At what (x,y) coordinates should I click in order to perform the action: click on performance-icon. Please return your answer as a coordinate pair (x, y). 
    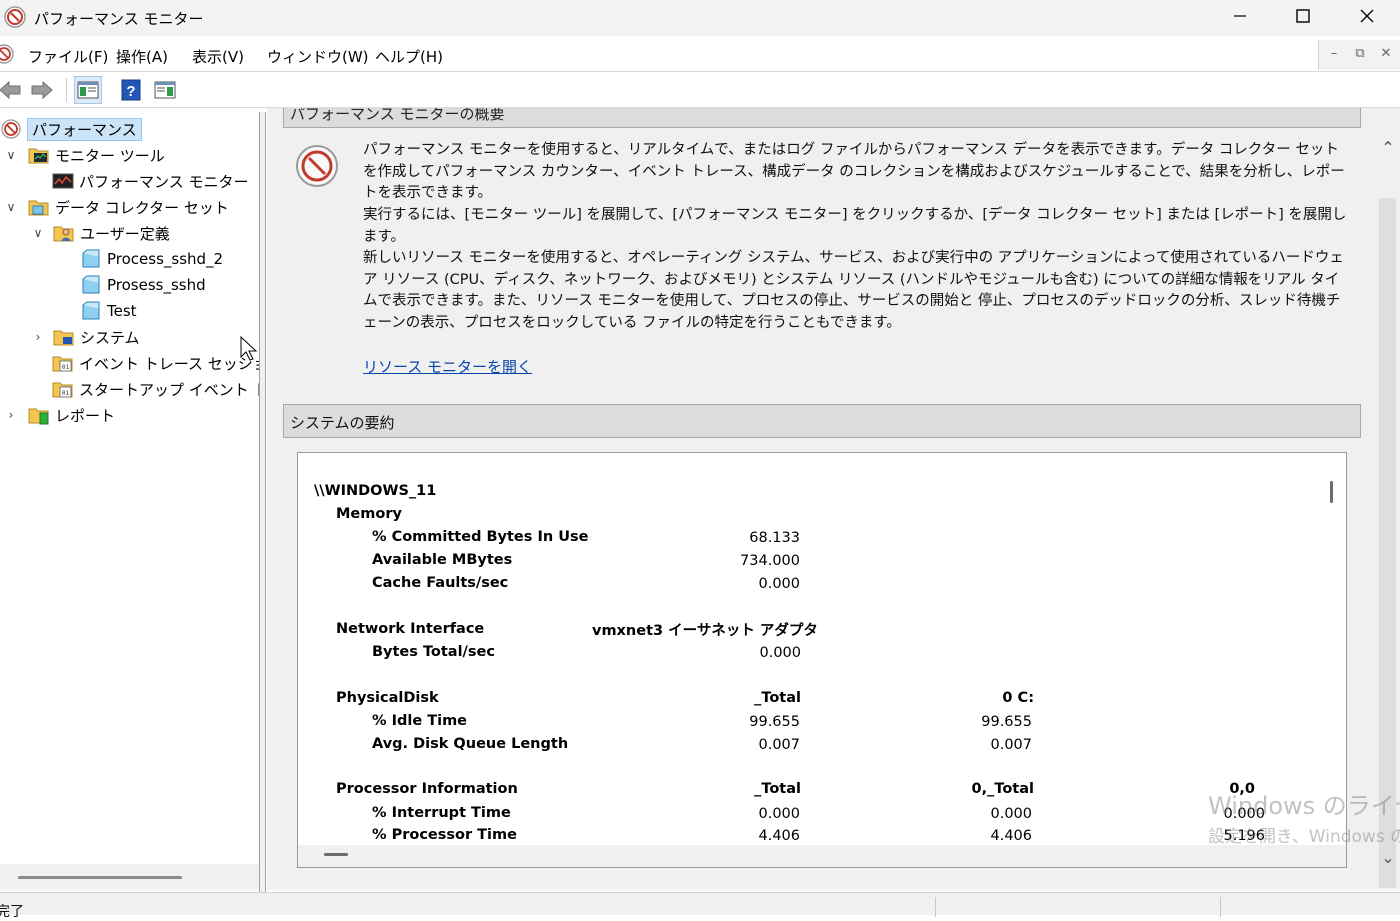
    Looking at the image, I should click on (11, 129).